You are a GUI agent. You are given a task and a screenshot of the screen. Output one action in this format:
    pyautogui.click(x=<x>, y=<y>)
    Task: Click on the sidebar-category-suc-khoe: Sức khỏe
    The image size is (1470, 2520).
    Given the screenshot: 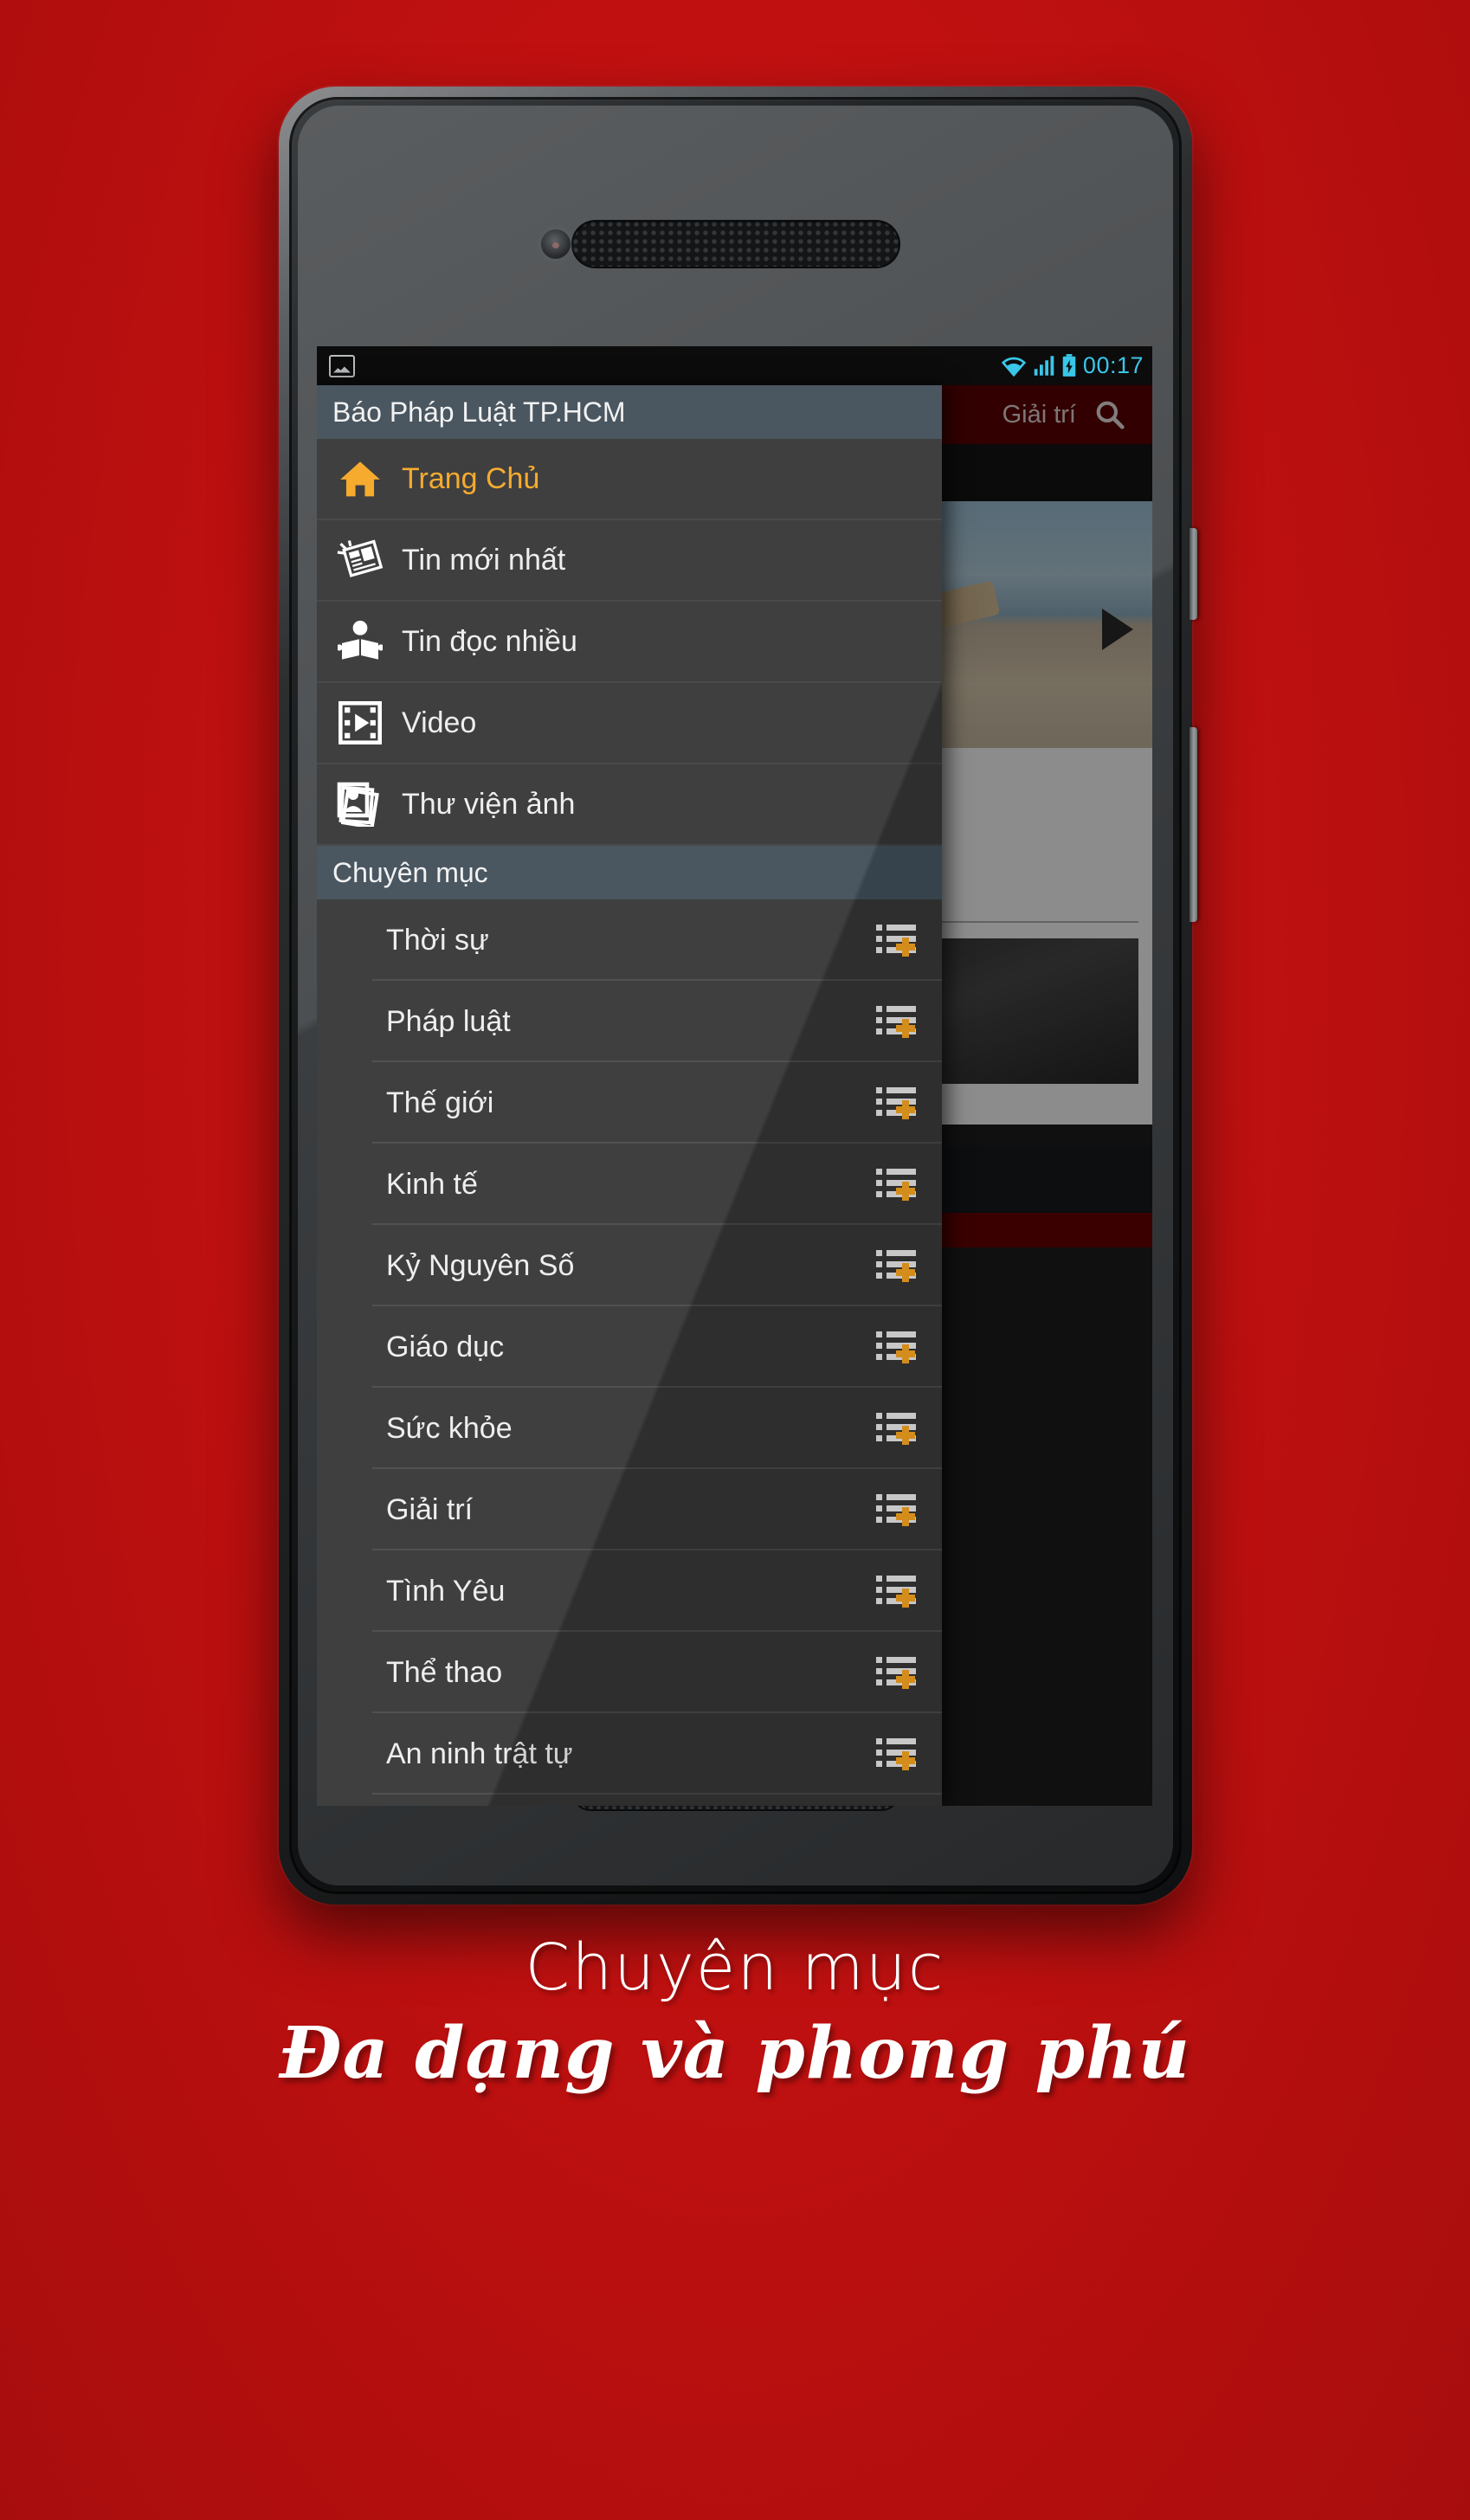 What is the action you would take?
    pyautogui.click(x=630, y=1428)
    